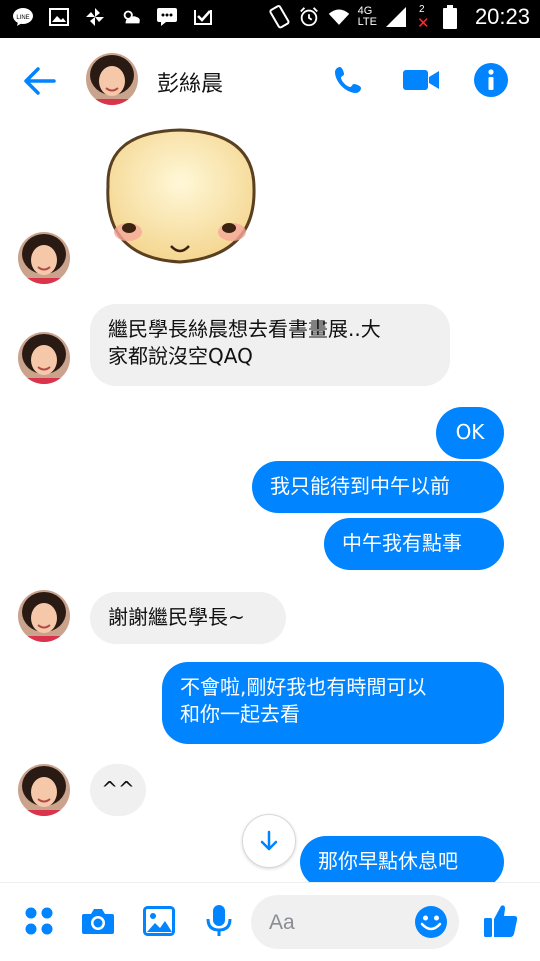 The width and height of the screenshot is (540, 961). Describe the element at coordinates (378, 487) in the screenshot. I see `outgoing-message: 我只能待到中午以前` at that location.